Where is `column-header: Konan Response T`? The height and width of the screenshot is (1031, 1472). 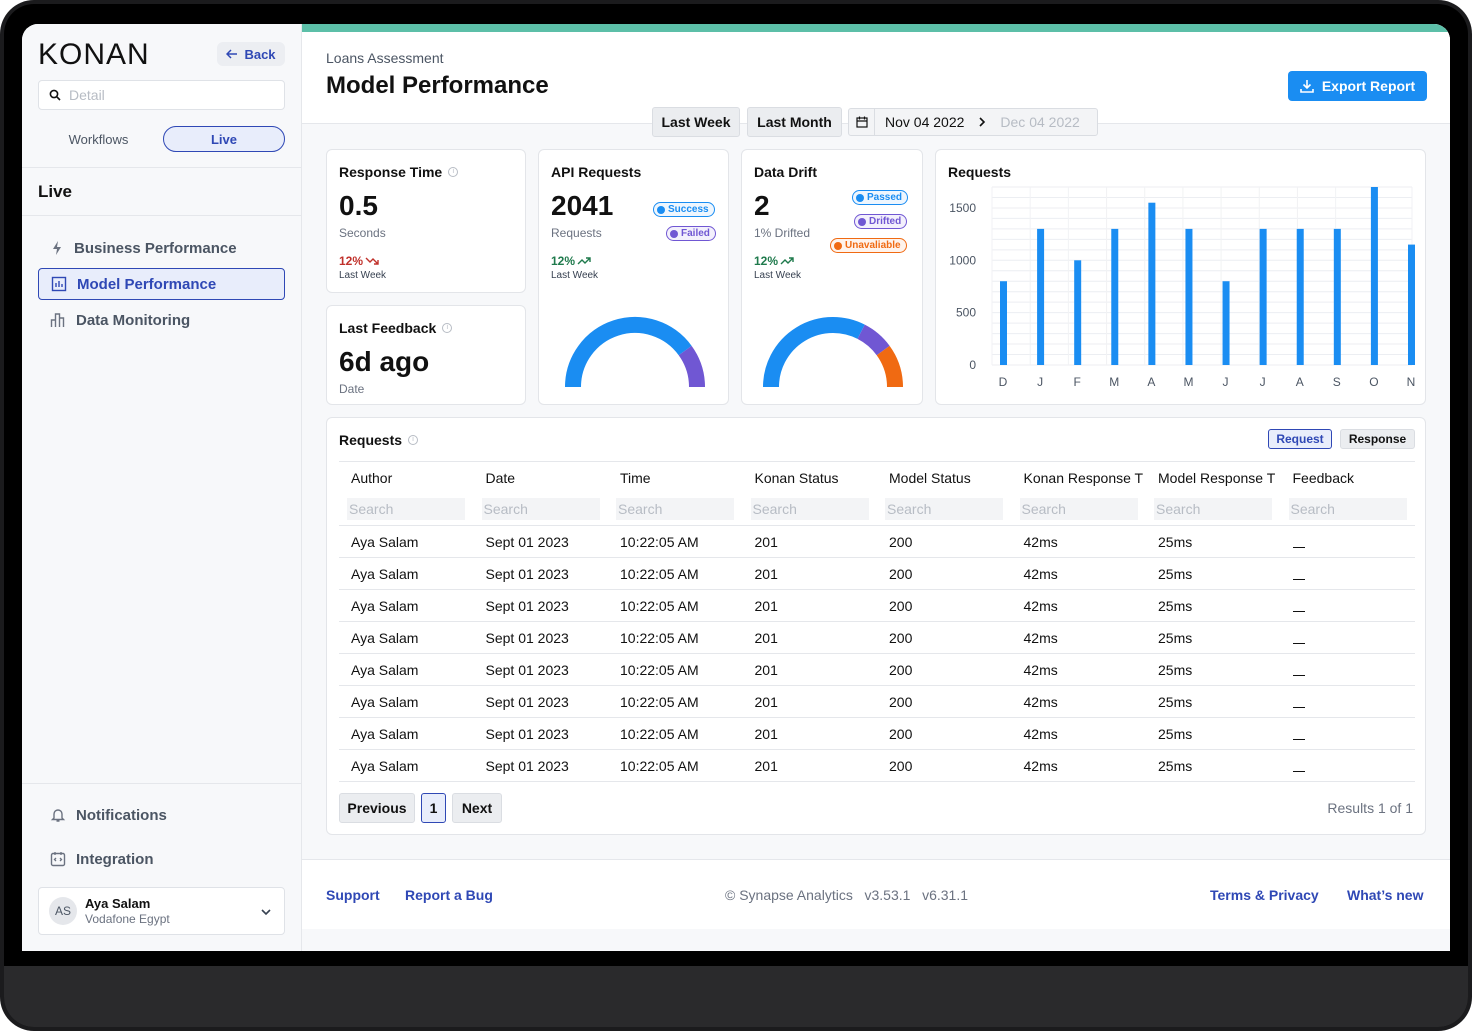
column-header: Konan Response T is located at coordinates (1078, 477).